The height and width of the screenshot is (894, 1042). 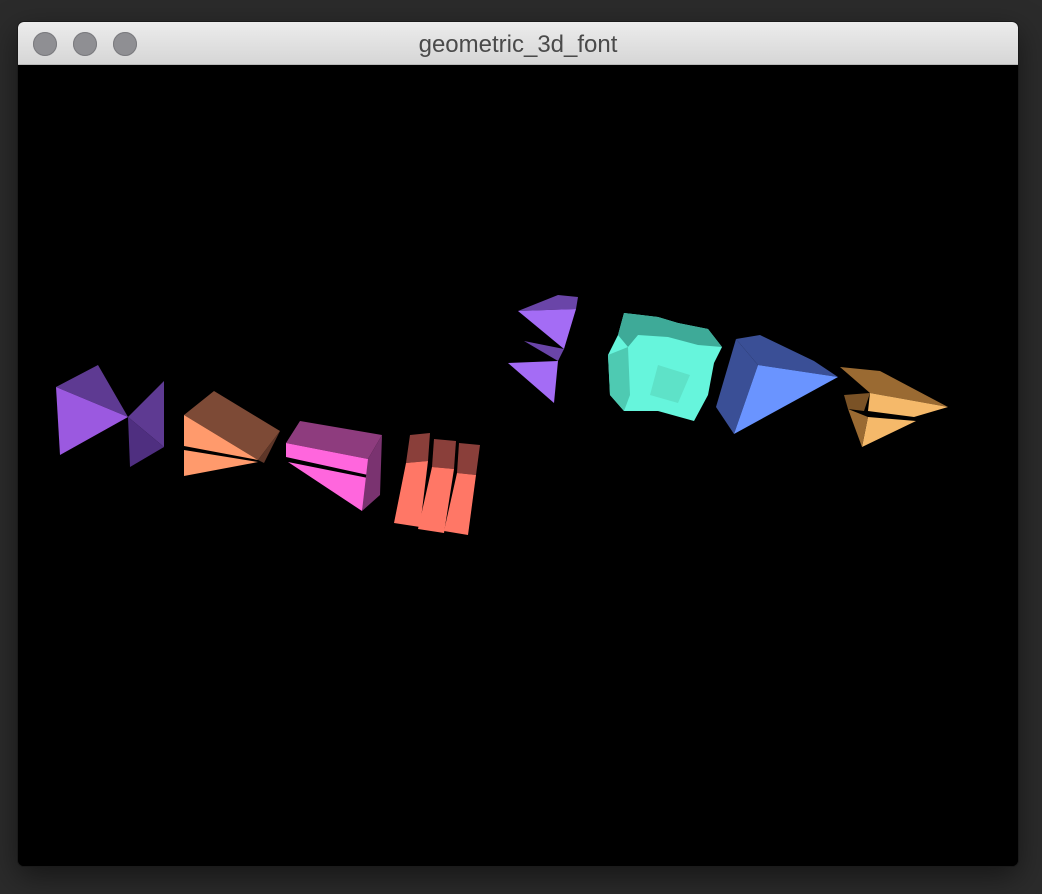 I want to click on title-bar: geometric_3d_font, so click(x=518, y=43).